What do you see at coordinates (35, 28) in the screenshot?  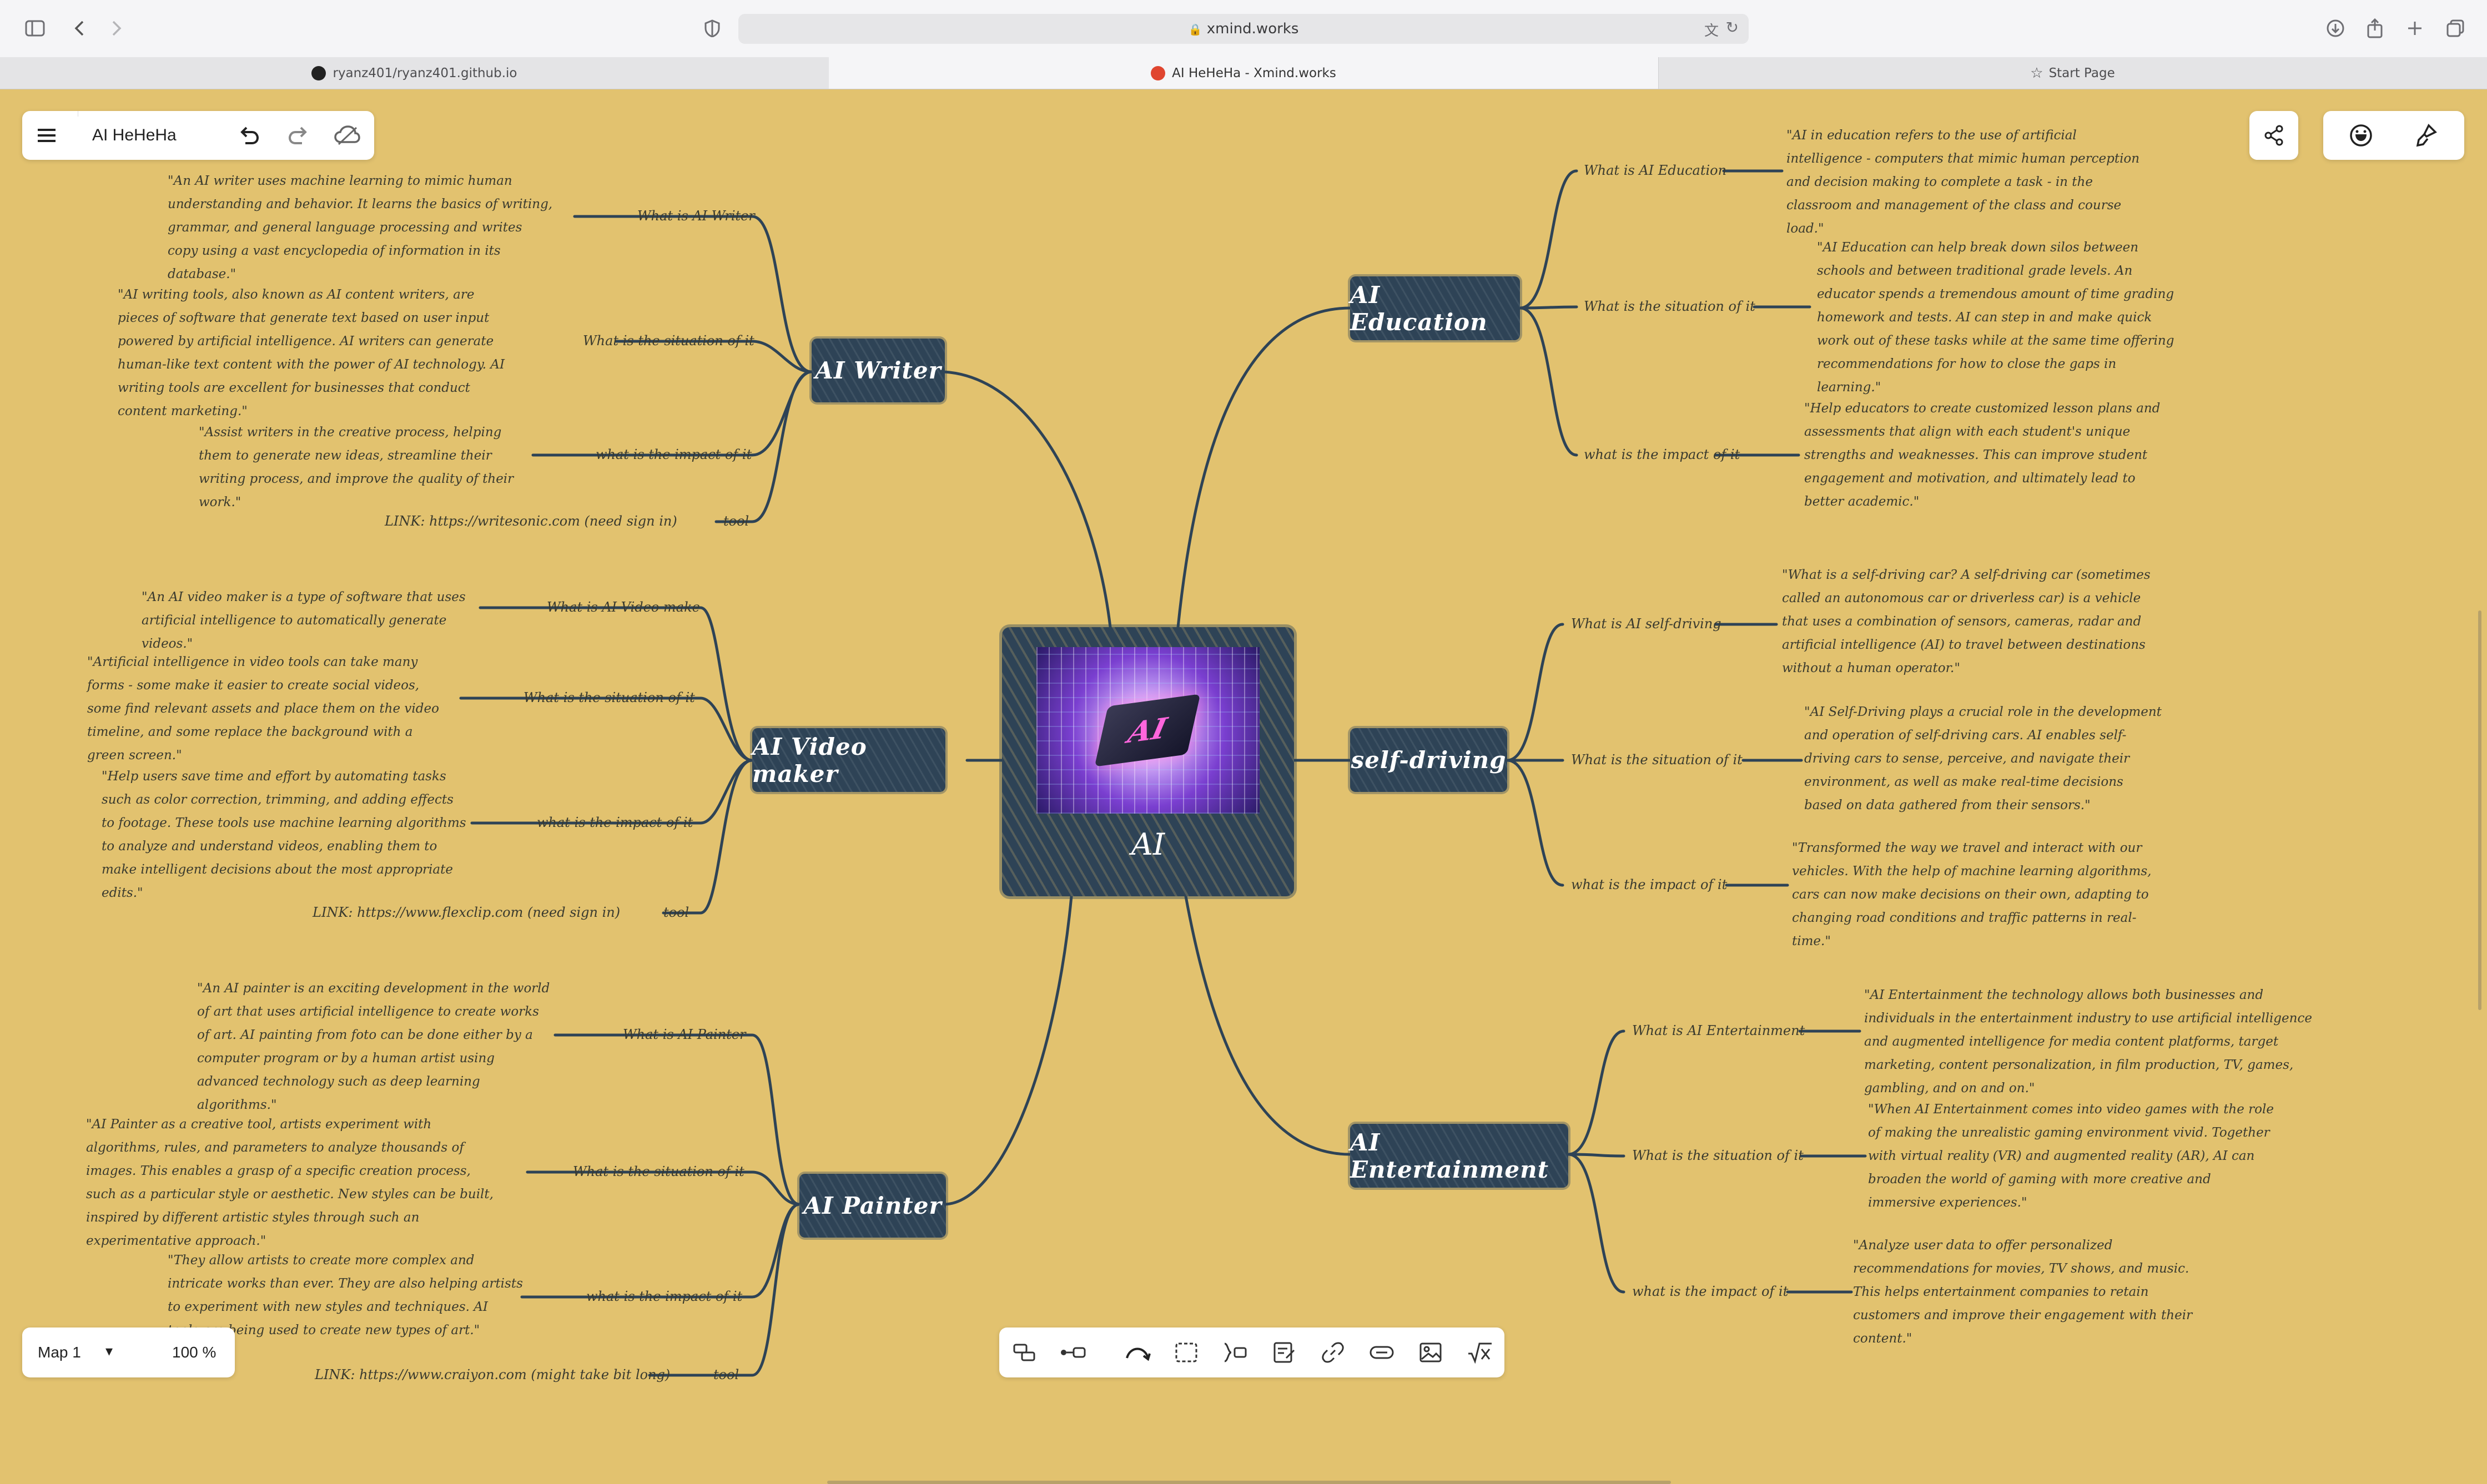 I see `sidebar-icon` at bounding box center [35, 28].